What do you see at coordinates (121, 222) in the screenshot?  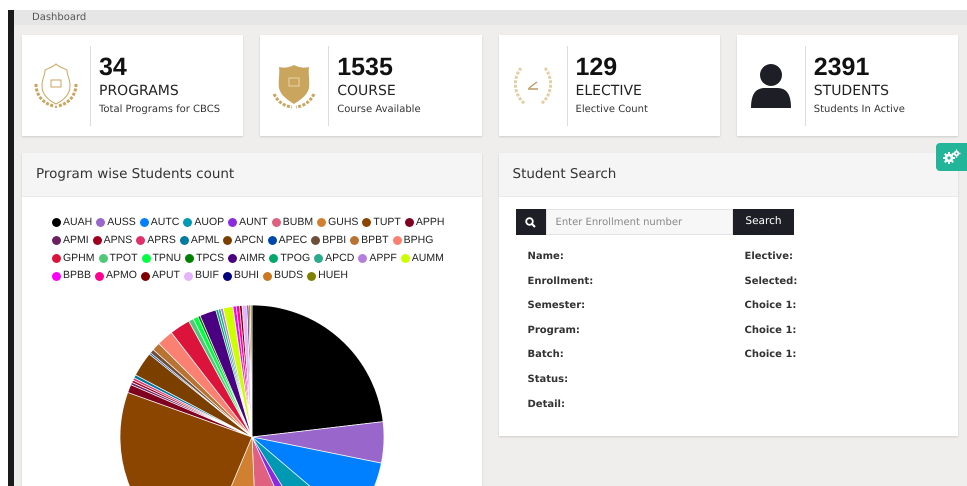 I see `legend-label: AUSS` at bounding box center [121, 222].